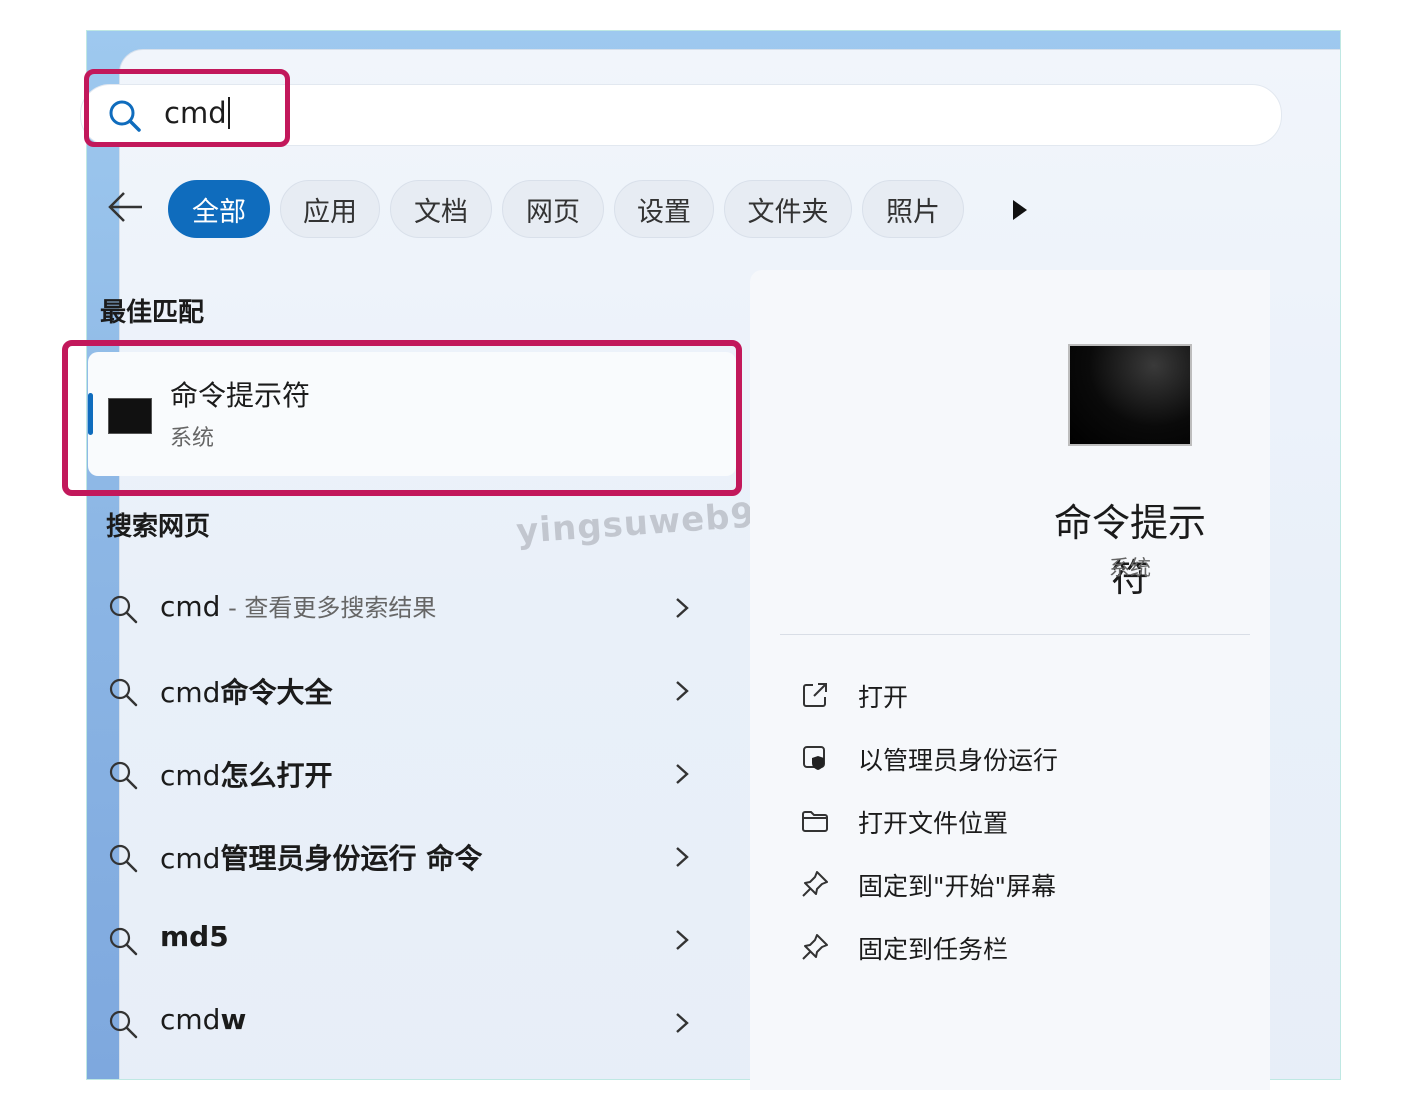  What do you see at coordinates (203, 1019) in the screenshot?
I see `web-search-item-text: cmdw` at bounding box center [203, 1019].